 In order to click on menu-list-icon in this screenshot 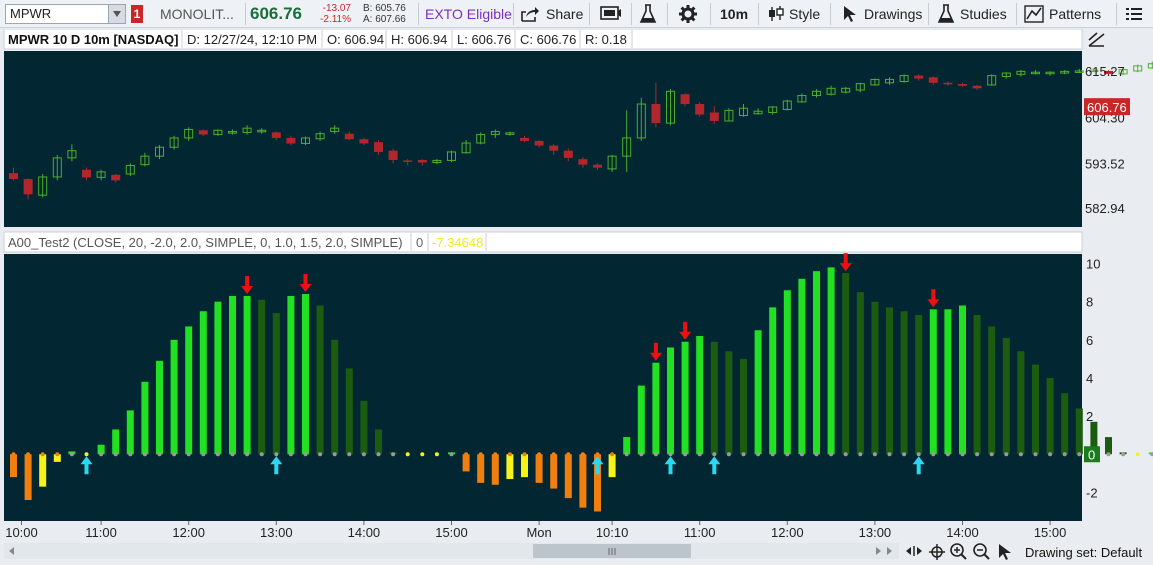, I will do `click(1134, 14)`.